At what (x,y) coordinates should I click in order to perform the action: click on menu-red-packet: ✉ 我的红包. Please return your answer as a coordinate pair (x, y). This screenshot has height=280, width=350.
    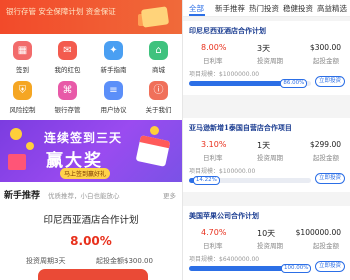
    Looking at the image, I should click on (67, 58).